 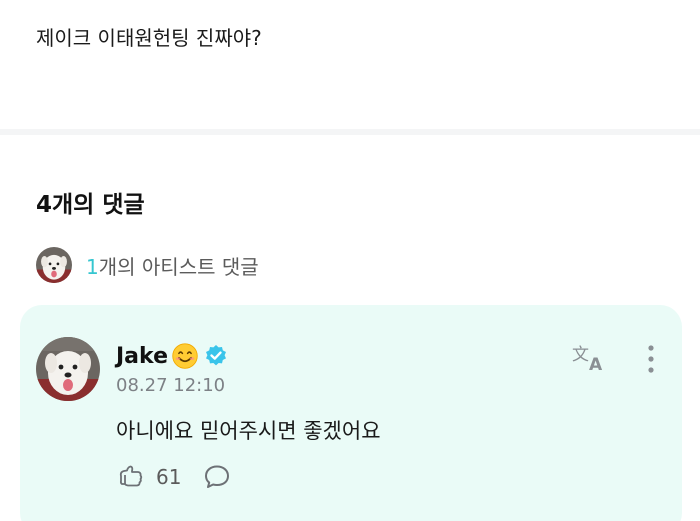 I want to click on avatar, so click(x=68, y=369).